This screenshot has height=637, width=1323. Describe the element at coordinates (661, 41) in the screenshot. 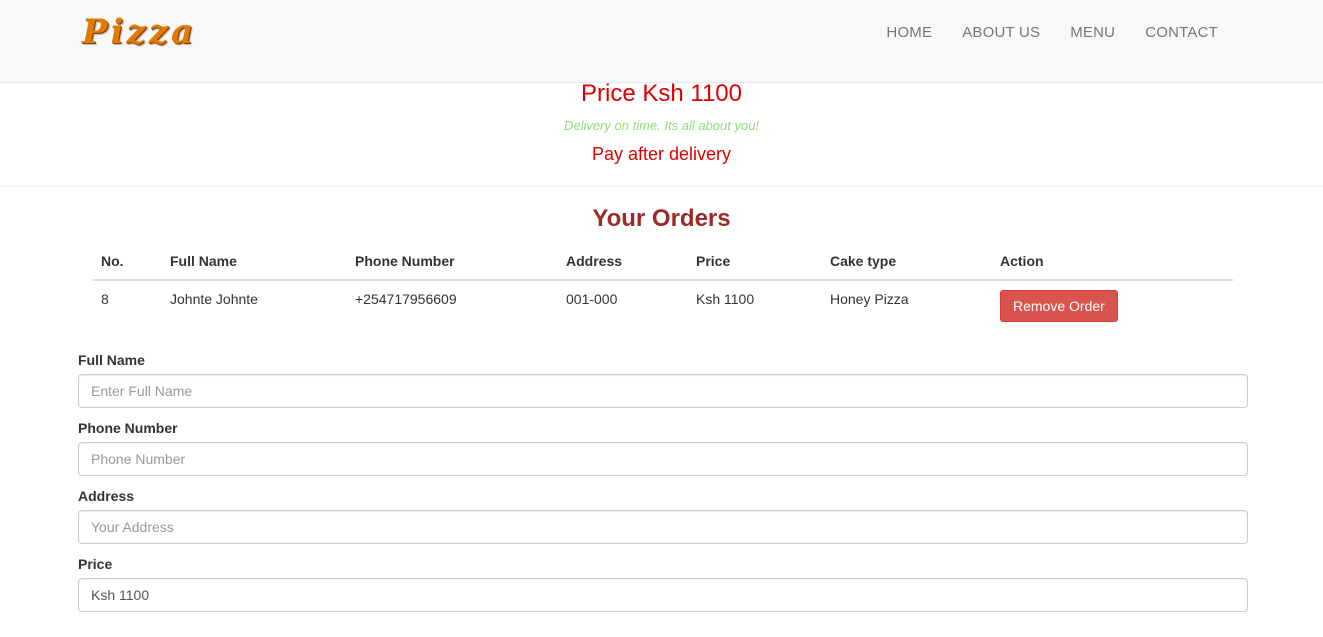

I see `navbar: Pizza HOME ABOUT US MENU CONTACT` at that location.